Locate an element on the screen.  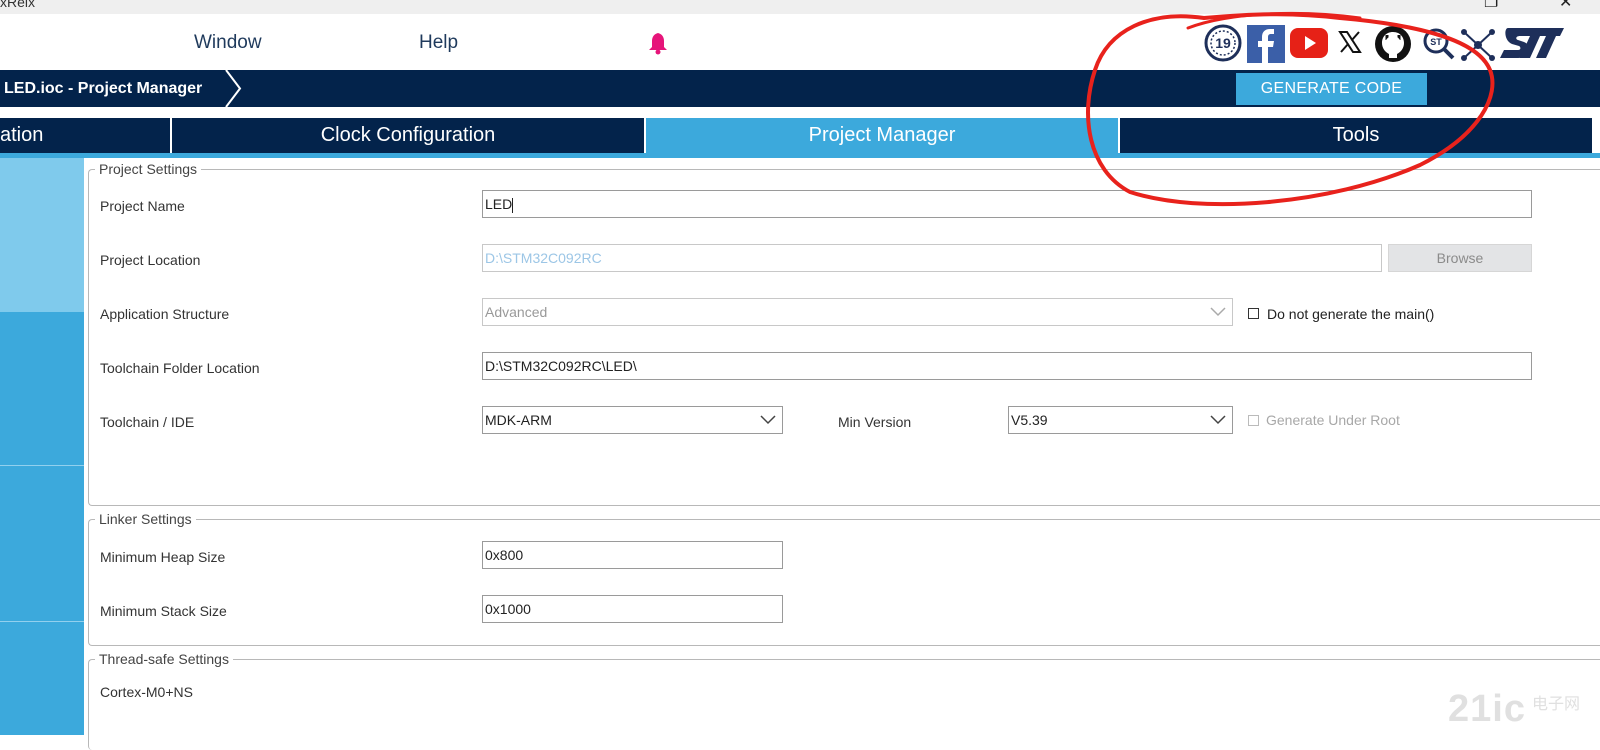
window-titlebar: xReix ❐ ✕ is located at coordinates (800, 7).